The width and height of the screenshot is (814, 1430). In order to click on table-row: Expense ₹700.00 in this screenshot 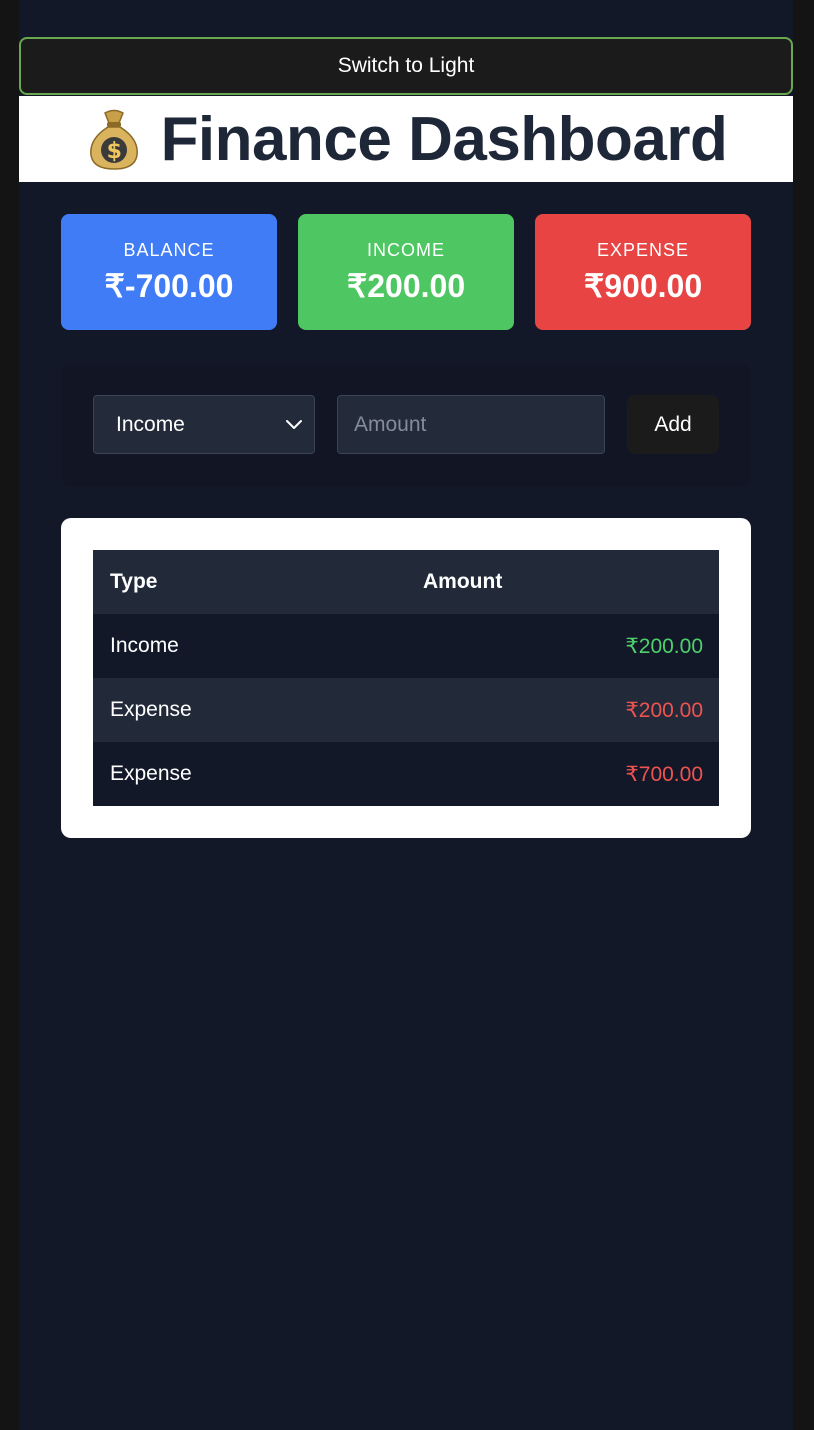, I will do `click(406, 774)`.